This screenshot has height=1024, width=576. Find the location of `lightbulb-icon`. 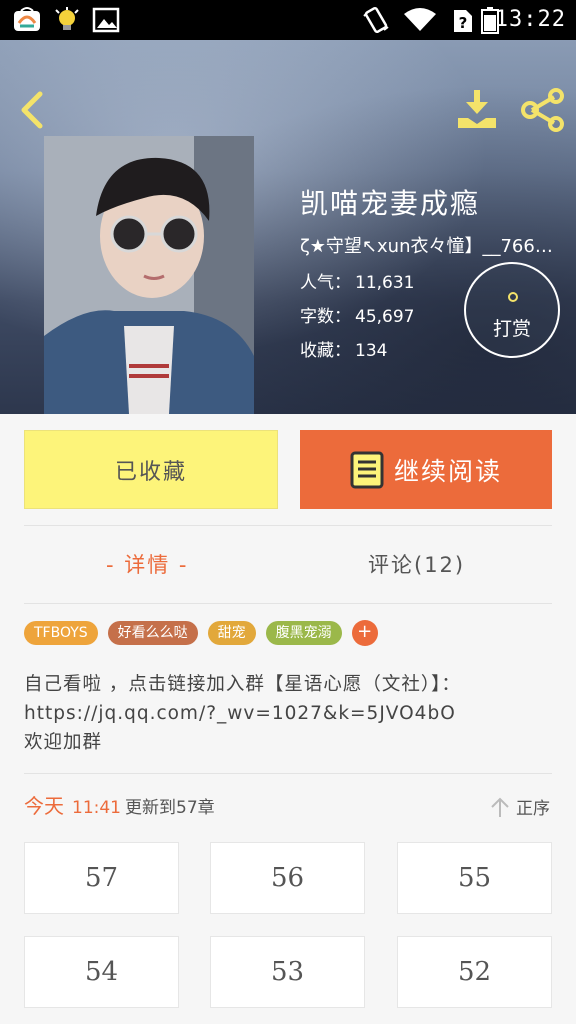

lightbulb-icon is located at coordinates (67, 18).